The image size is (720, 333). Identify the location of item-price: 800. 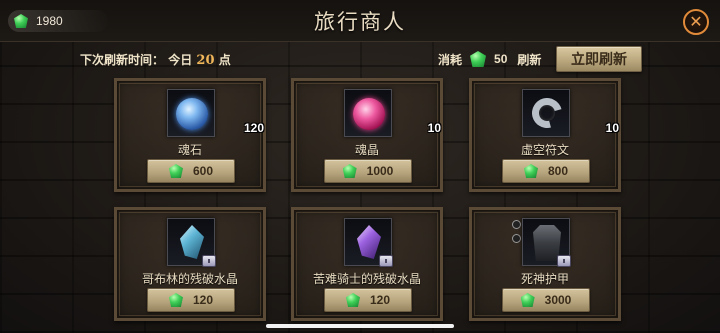
(558, 171).